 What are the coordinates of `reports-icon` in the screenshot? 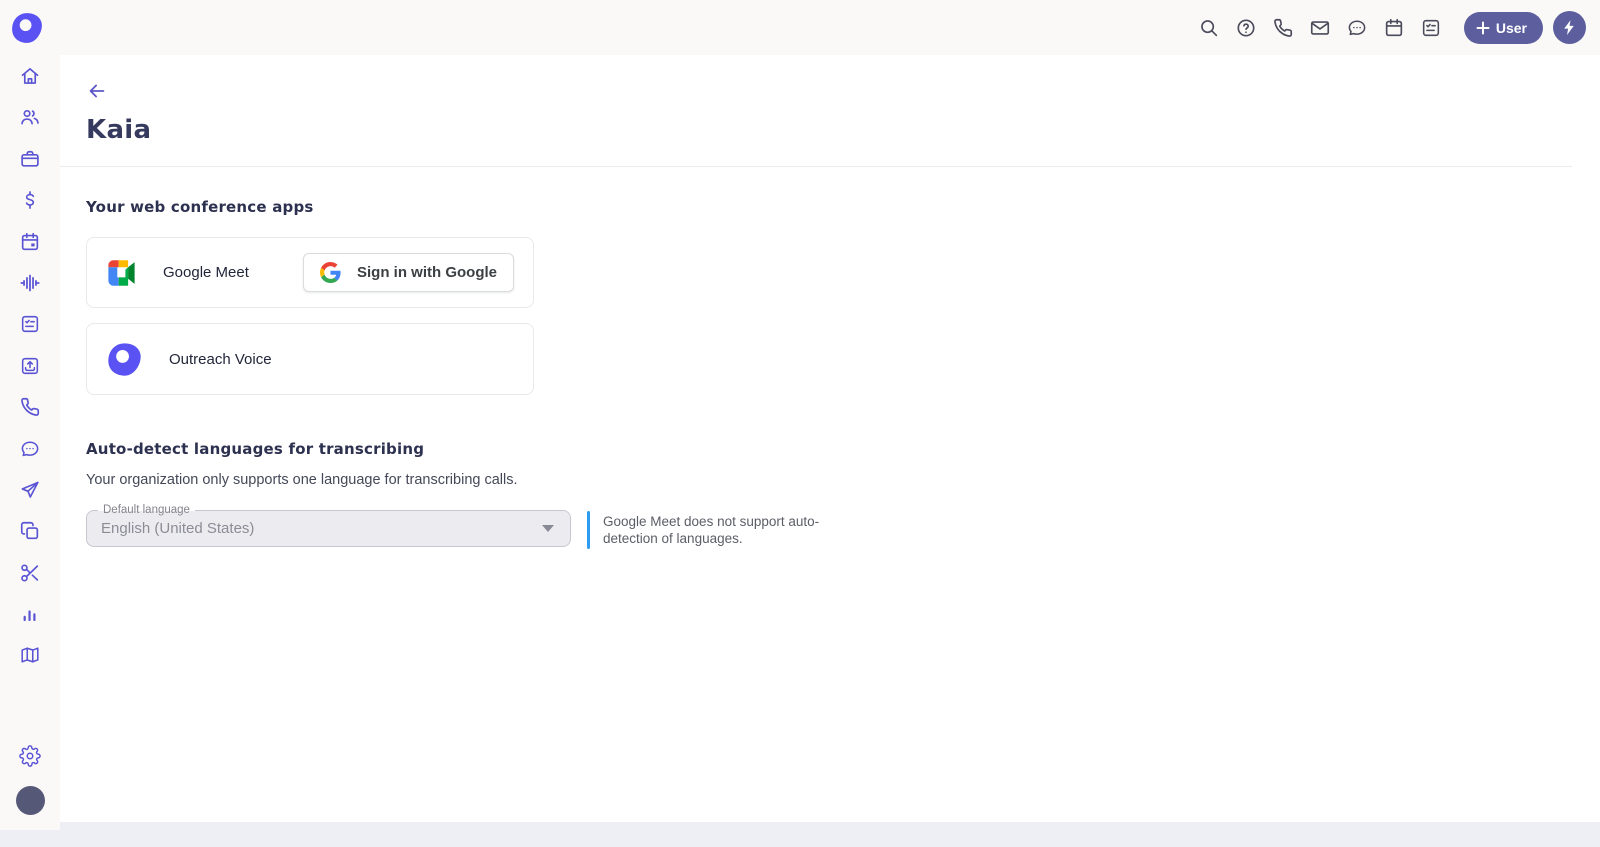 It's located at (30, 614).